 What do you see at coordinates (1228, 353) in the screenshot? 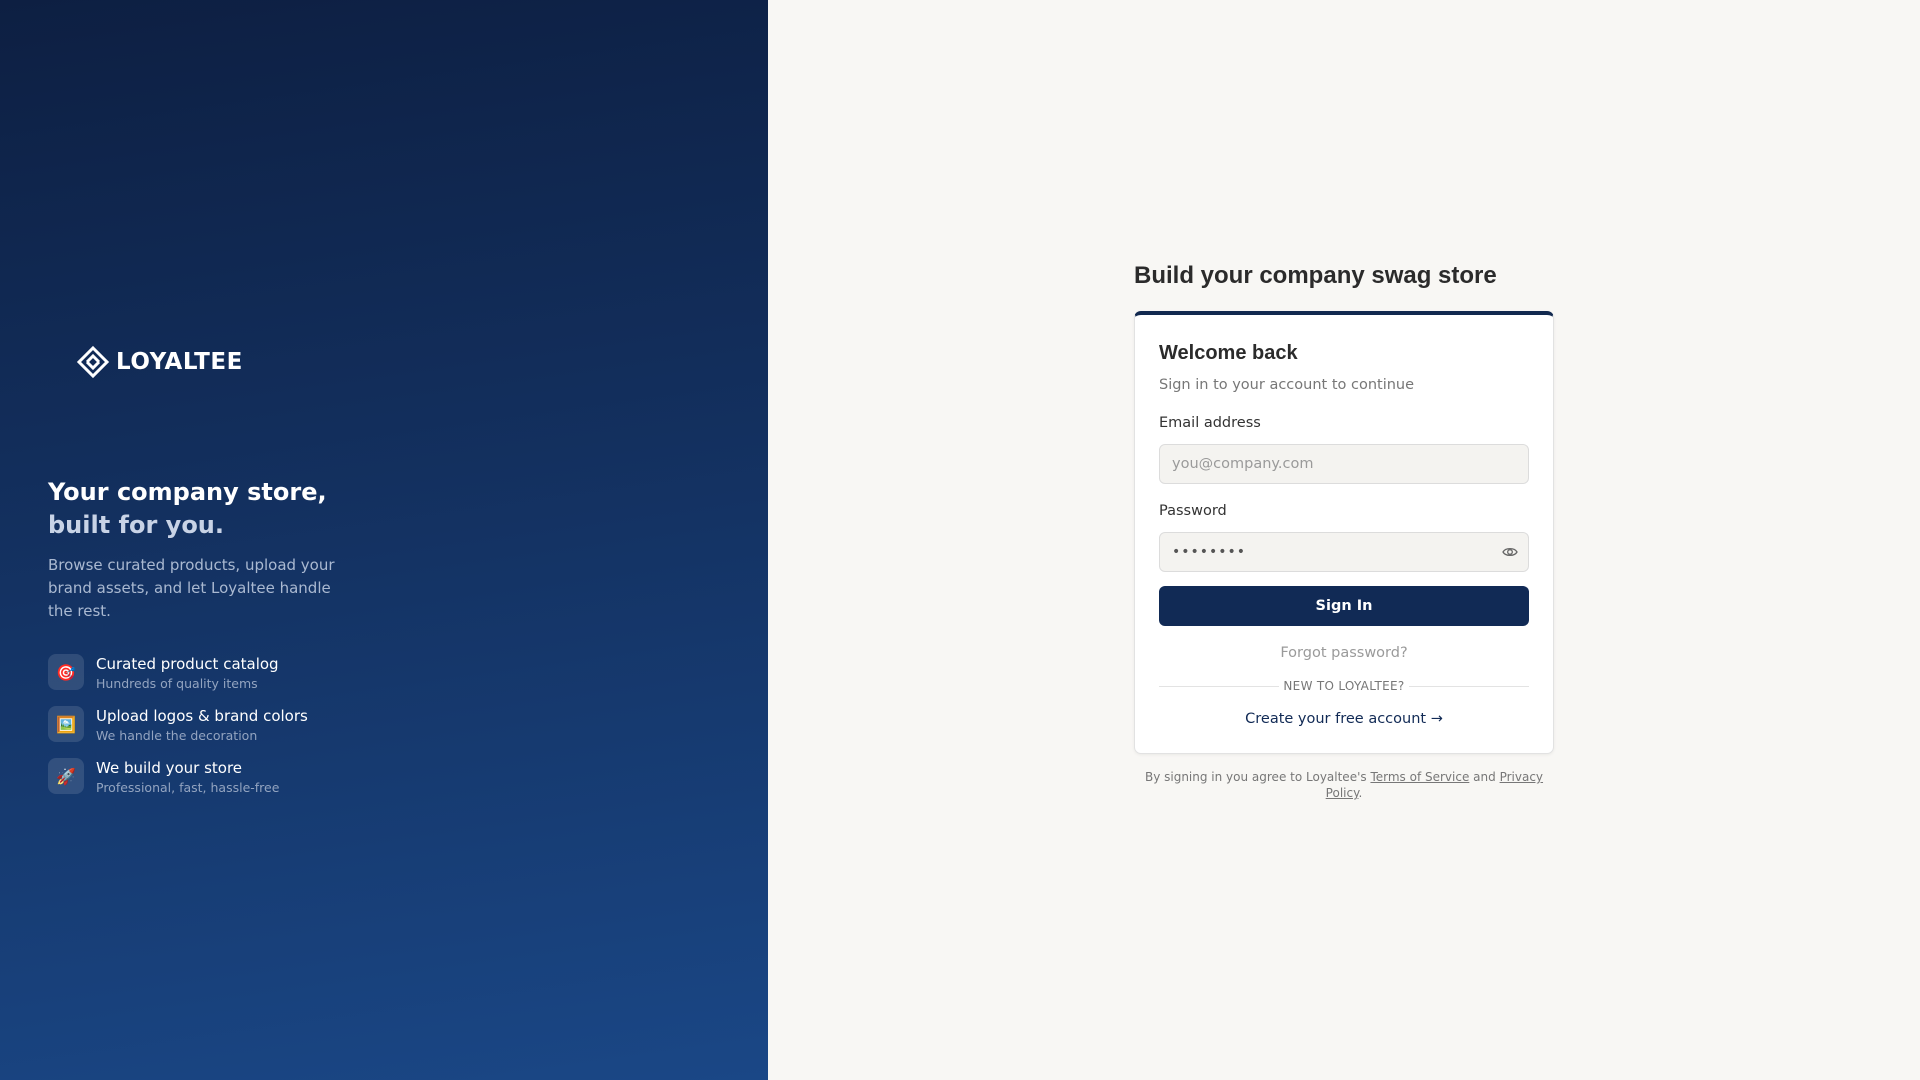
I see `card-title: Welcome back` at bounding box center [1228, 353].